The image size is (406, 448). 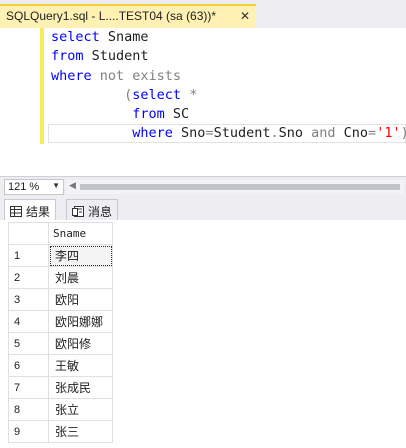 I want to click on table-row: 3 欧阳, so click(x=60, y=299).